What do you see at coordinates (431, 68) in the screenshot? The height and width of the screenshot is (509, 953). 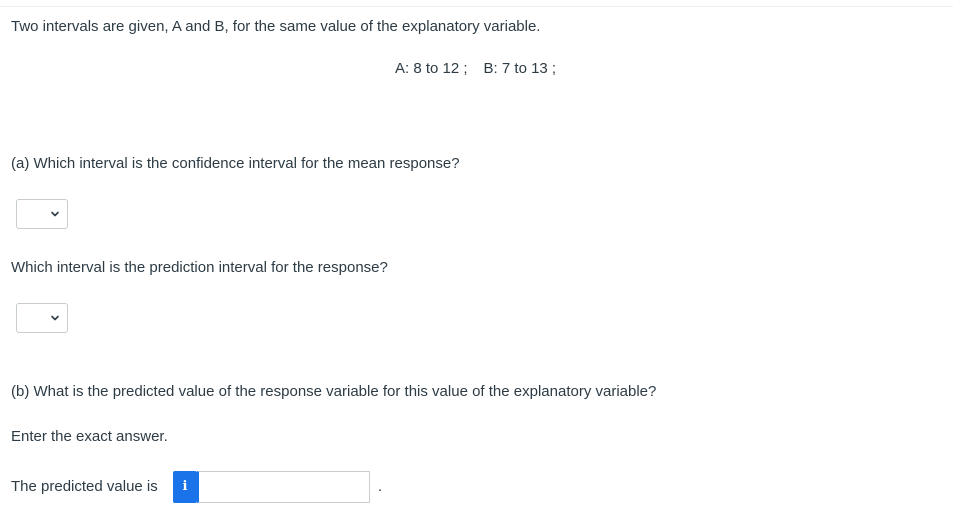 I see `interval-a-text: A: 8 to 12 ;` at bounding box center [431, 68].